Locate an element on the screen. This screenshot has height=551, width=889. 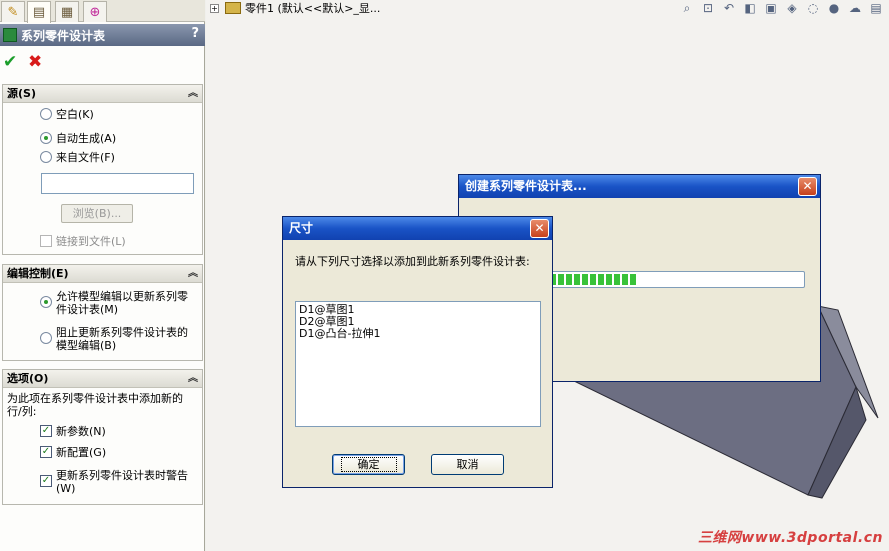
property-manager-header: 系列零件设计表 ? is located at coordinates (102, 35).